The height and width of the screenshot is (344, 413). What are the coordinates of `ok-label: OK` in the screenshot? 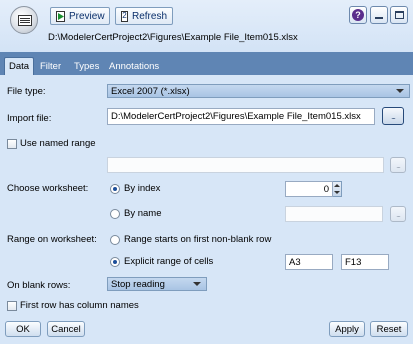 It's located at (23, 329).